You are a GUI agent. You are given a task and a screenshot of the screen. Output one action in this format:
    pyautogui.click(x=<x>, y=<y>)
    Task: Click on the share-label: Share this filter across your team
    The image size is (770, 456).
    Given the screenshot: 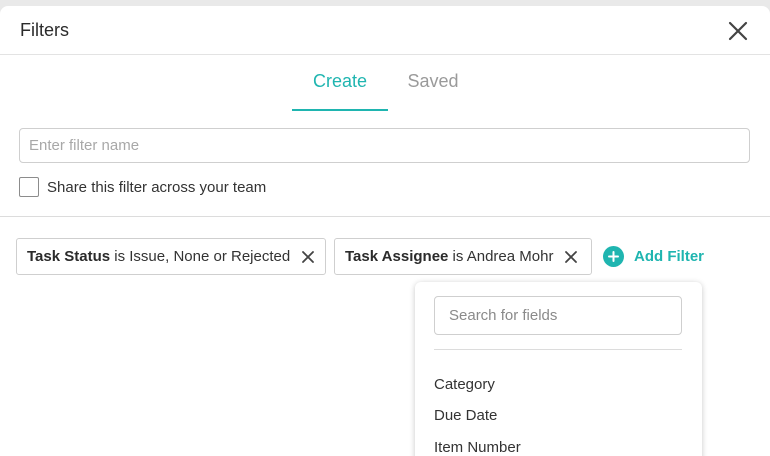 What is the action you would take?
    pyautogui.click(x=157, y=187)
    